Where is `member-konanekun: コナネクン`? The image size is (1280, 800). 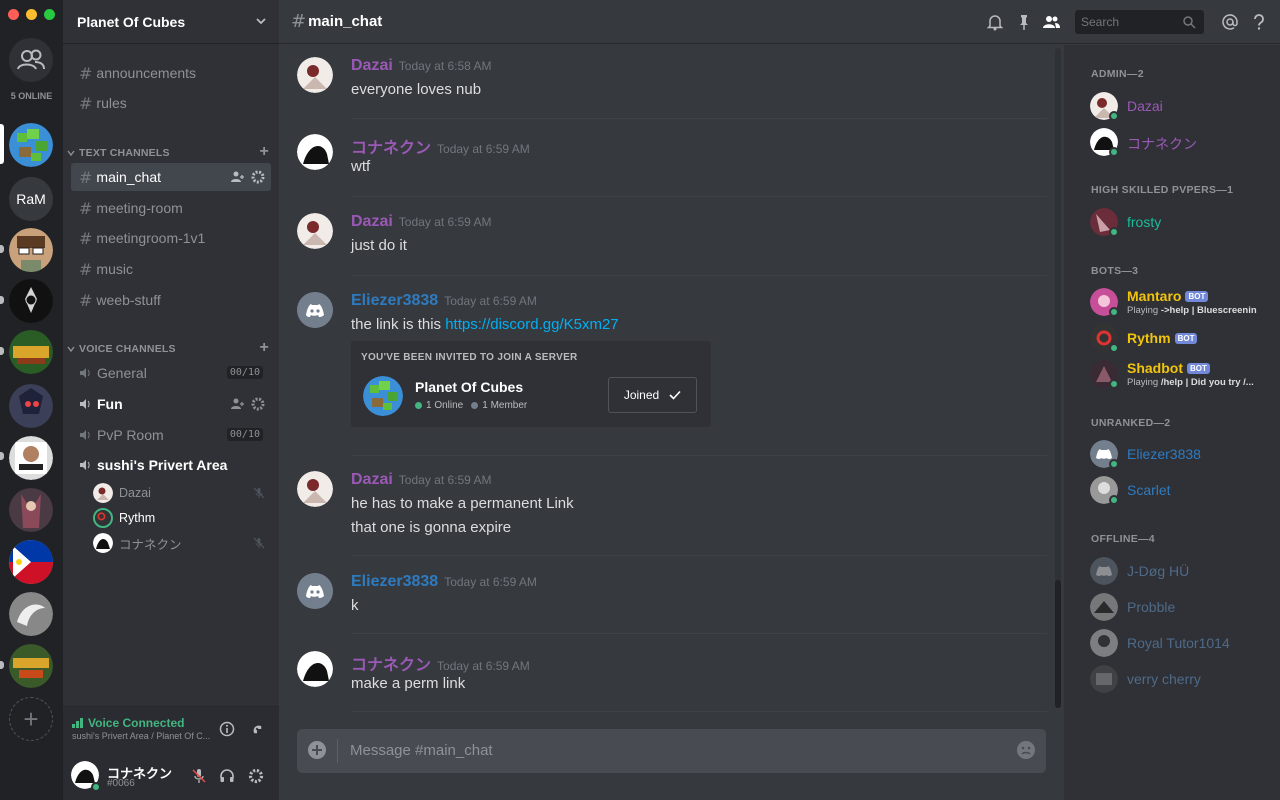
member-konanekun: コナネクン is located at coordinates (1183, 144).